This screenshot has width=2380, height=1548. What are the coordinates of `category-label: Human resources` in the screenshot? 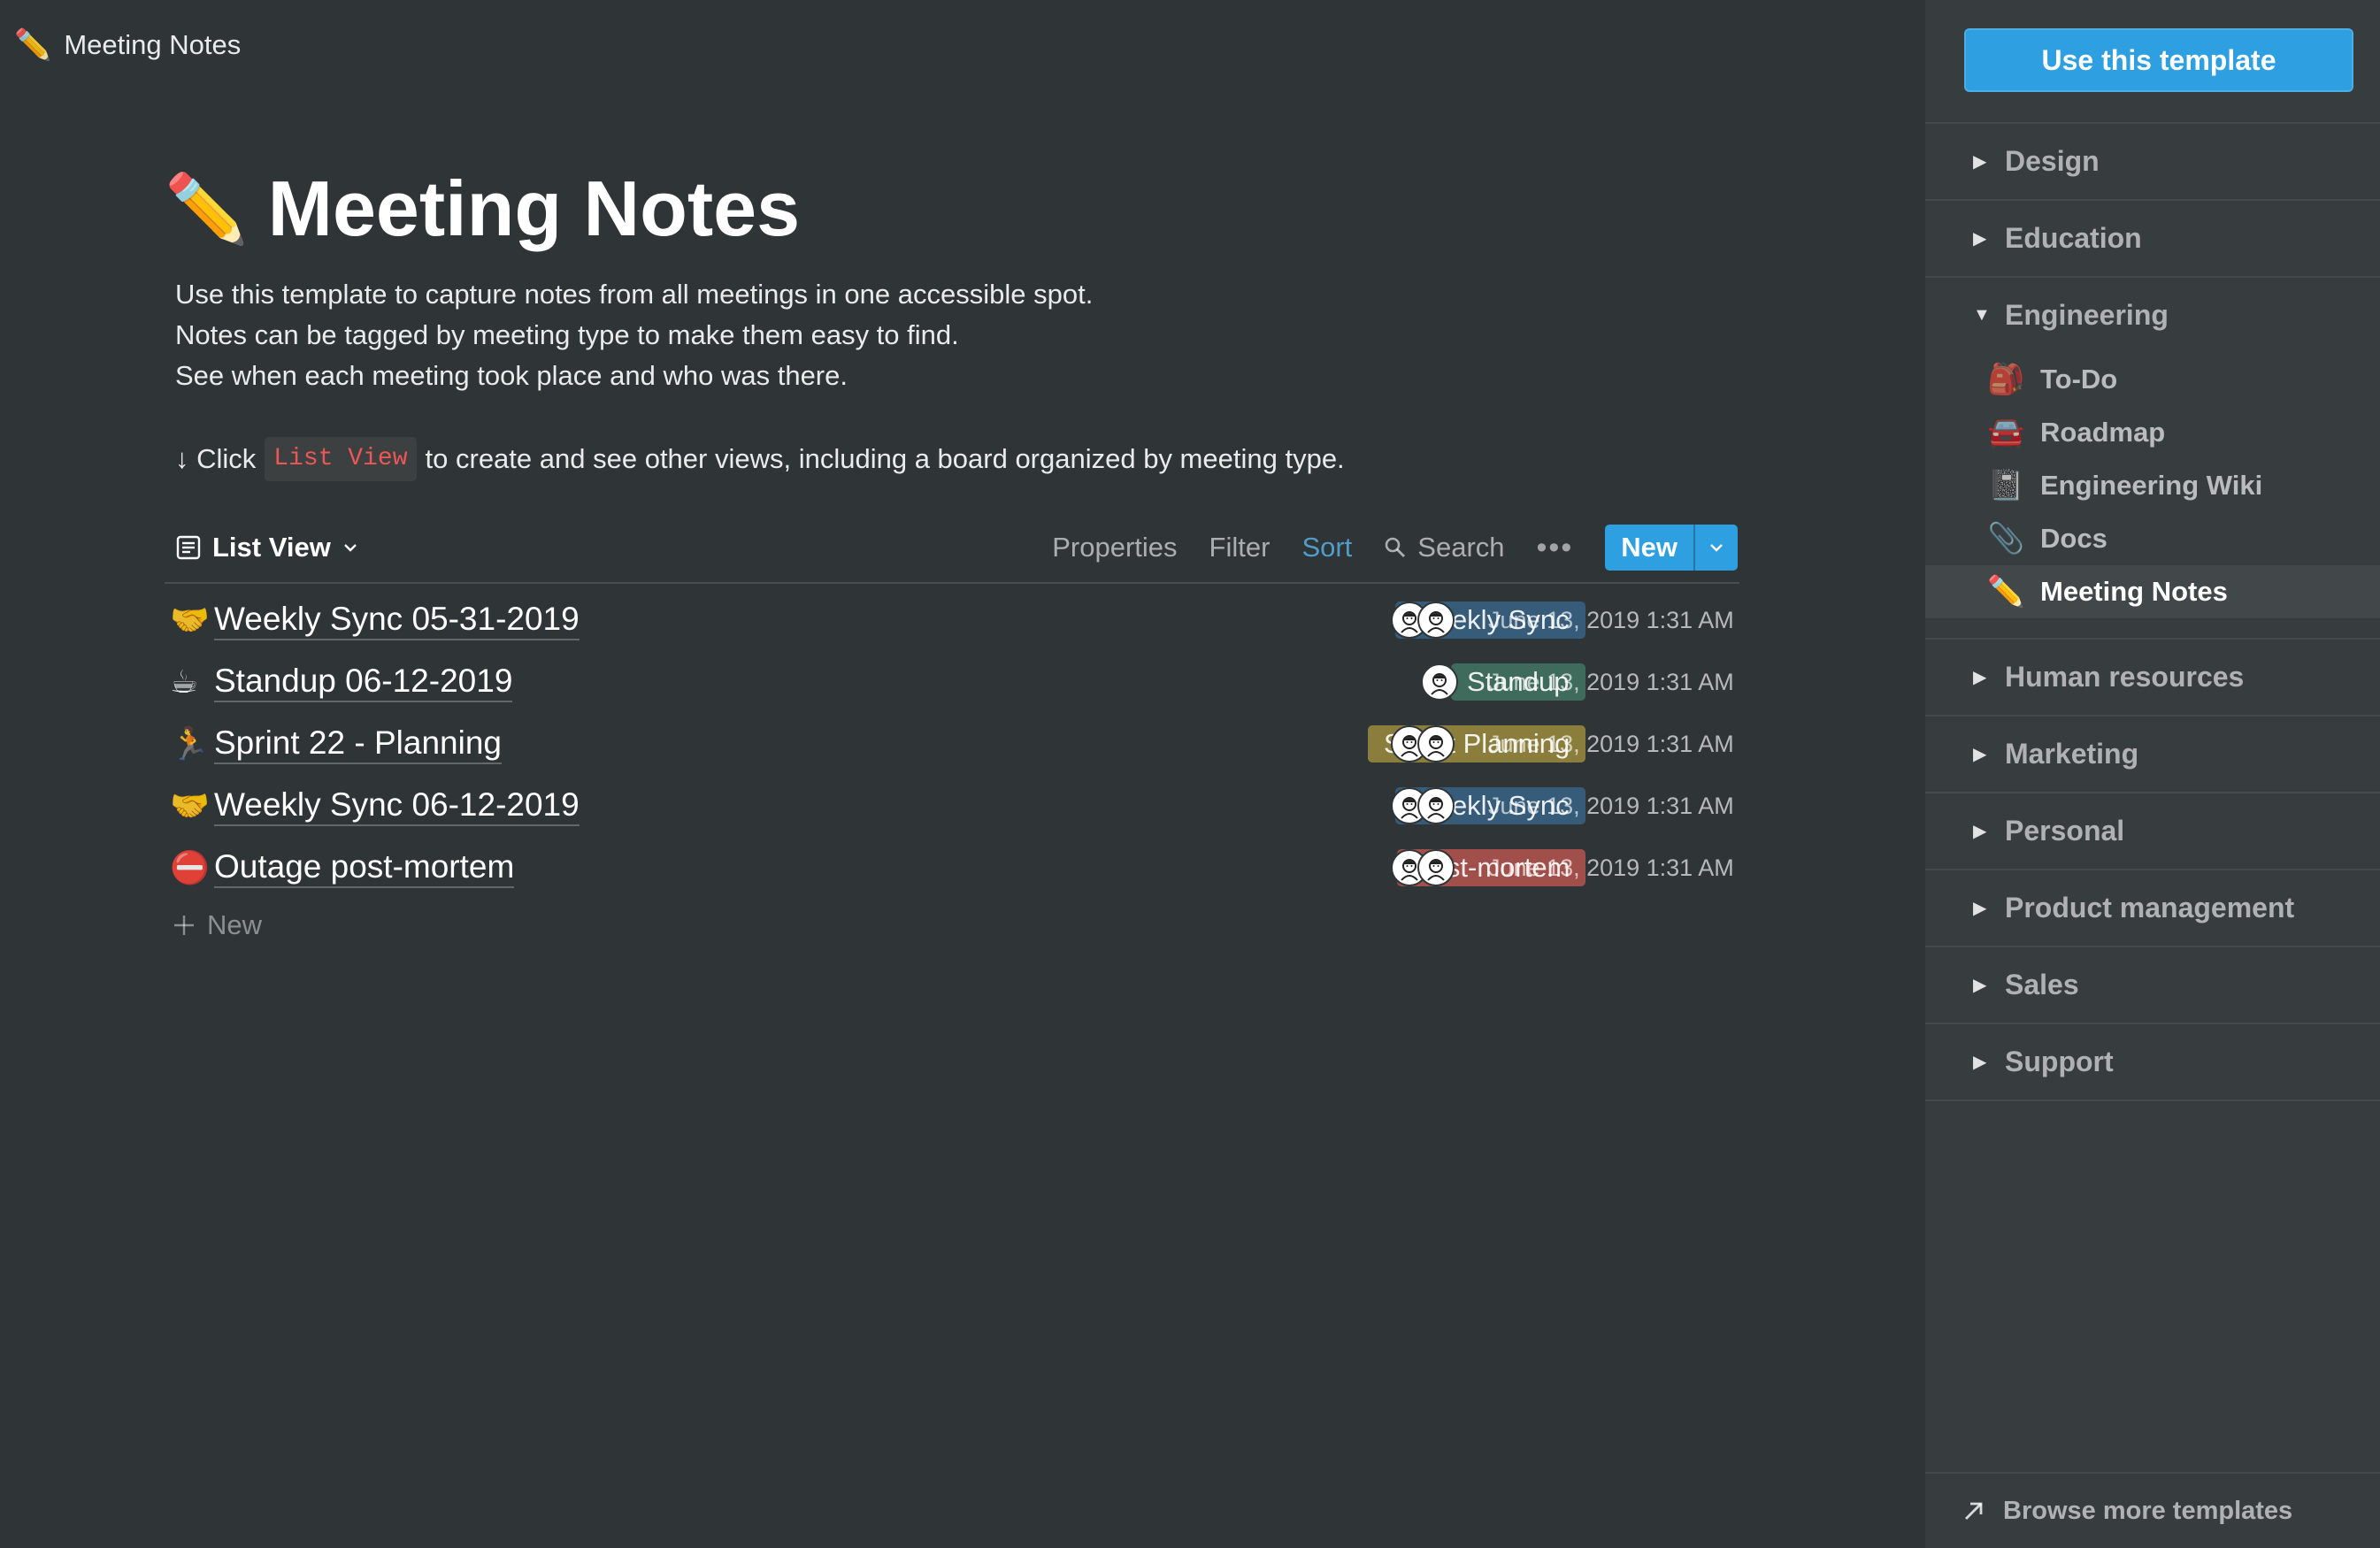 It's located at (2125, 677).